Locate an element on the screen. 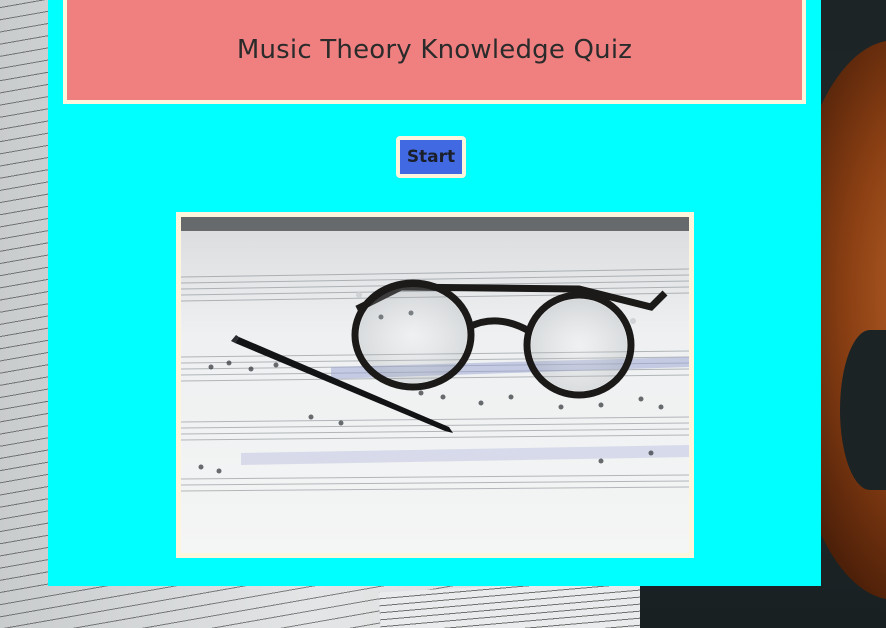 The height and width of the screenshot is (628, 886). page-title: Music Theory Knowledge Quiz is located at coordinates (434, 50).